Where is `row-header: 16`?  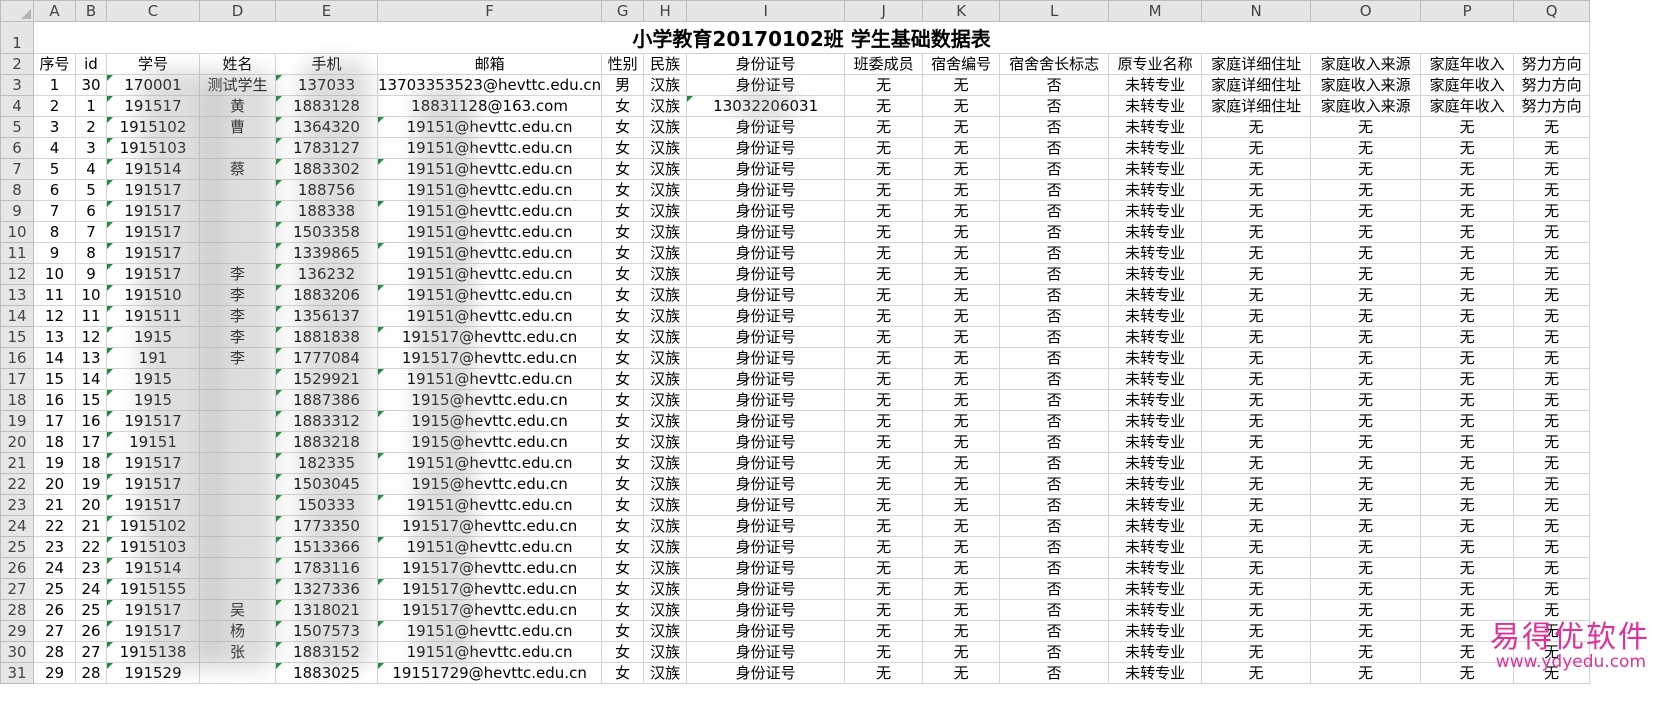
row-header: 16 is located at coordinates (17, 358).